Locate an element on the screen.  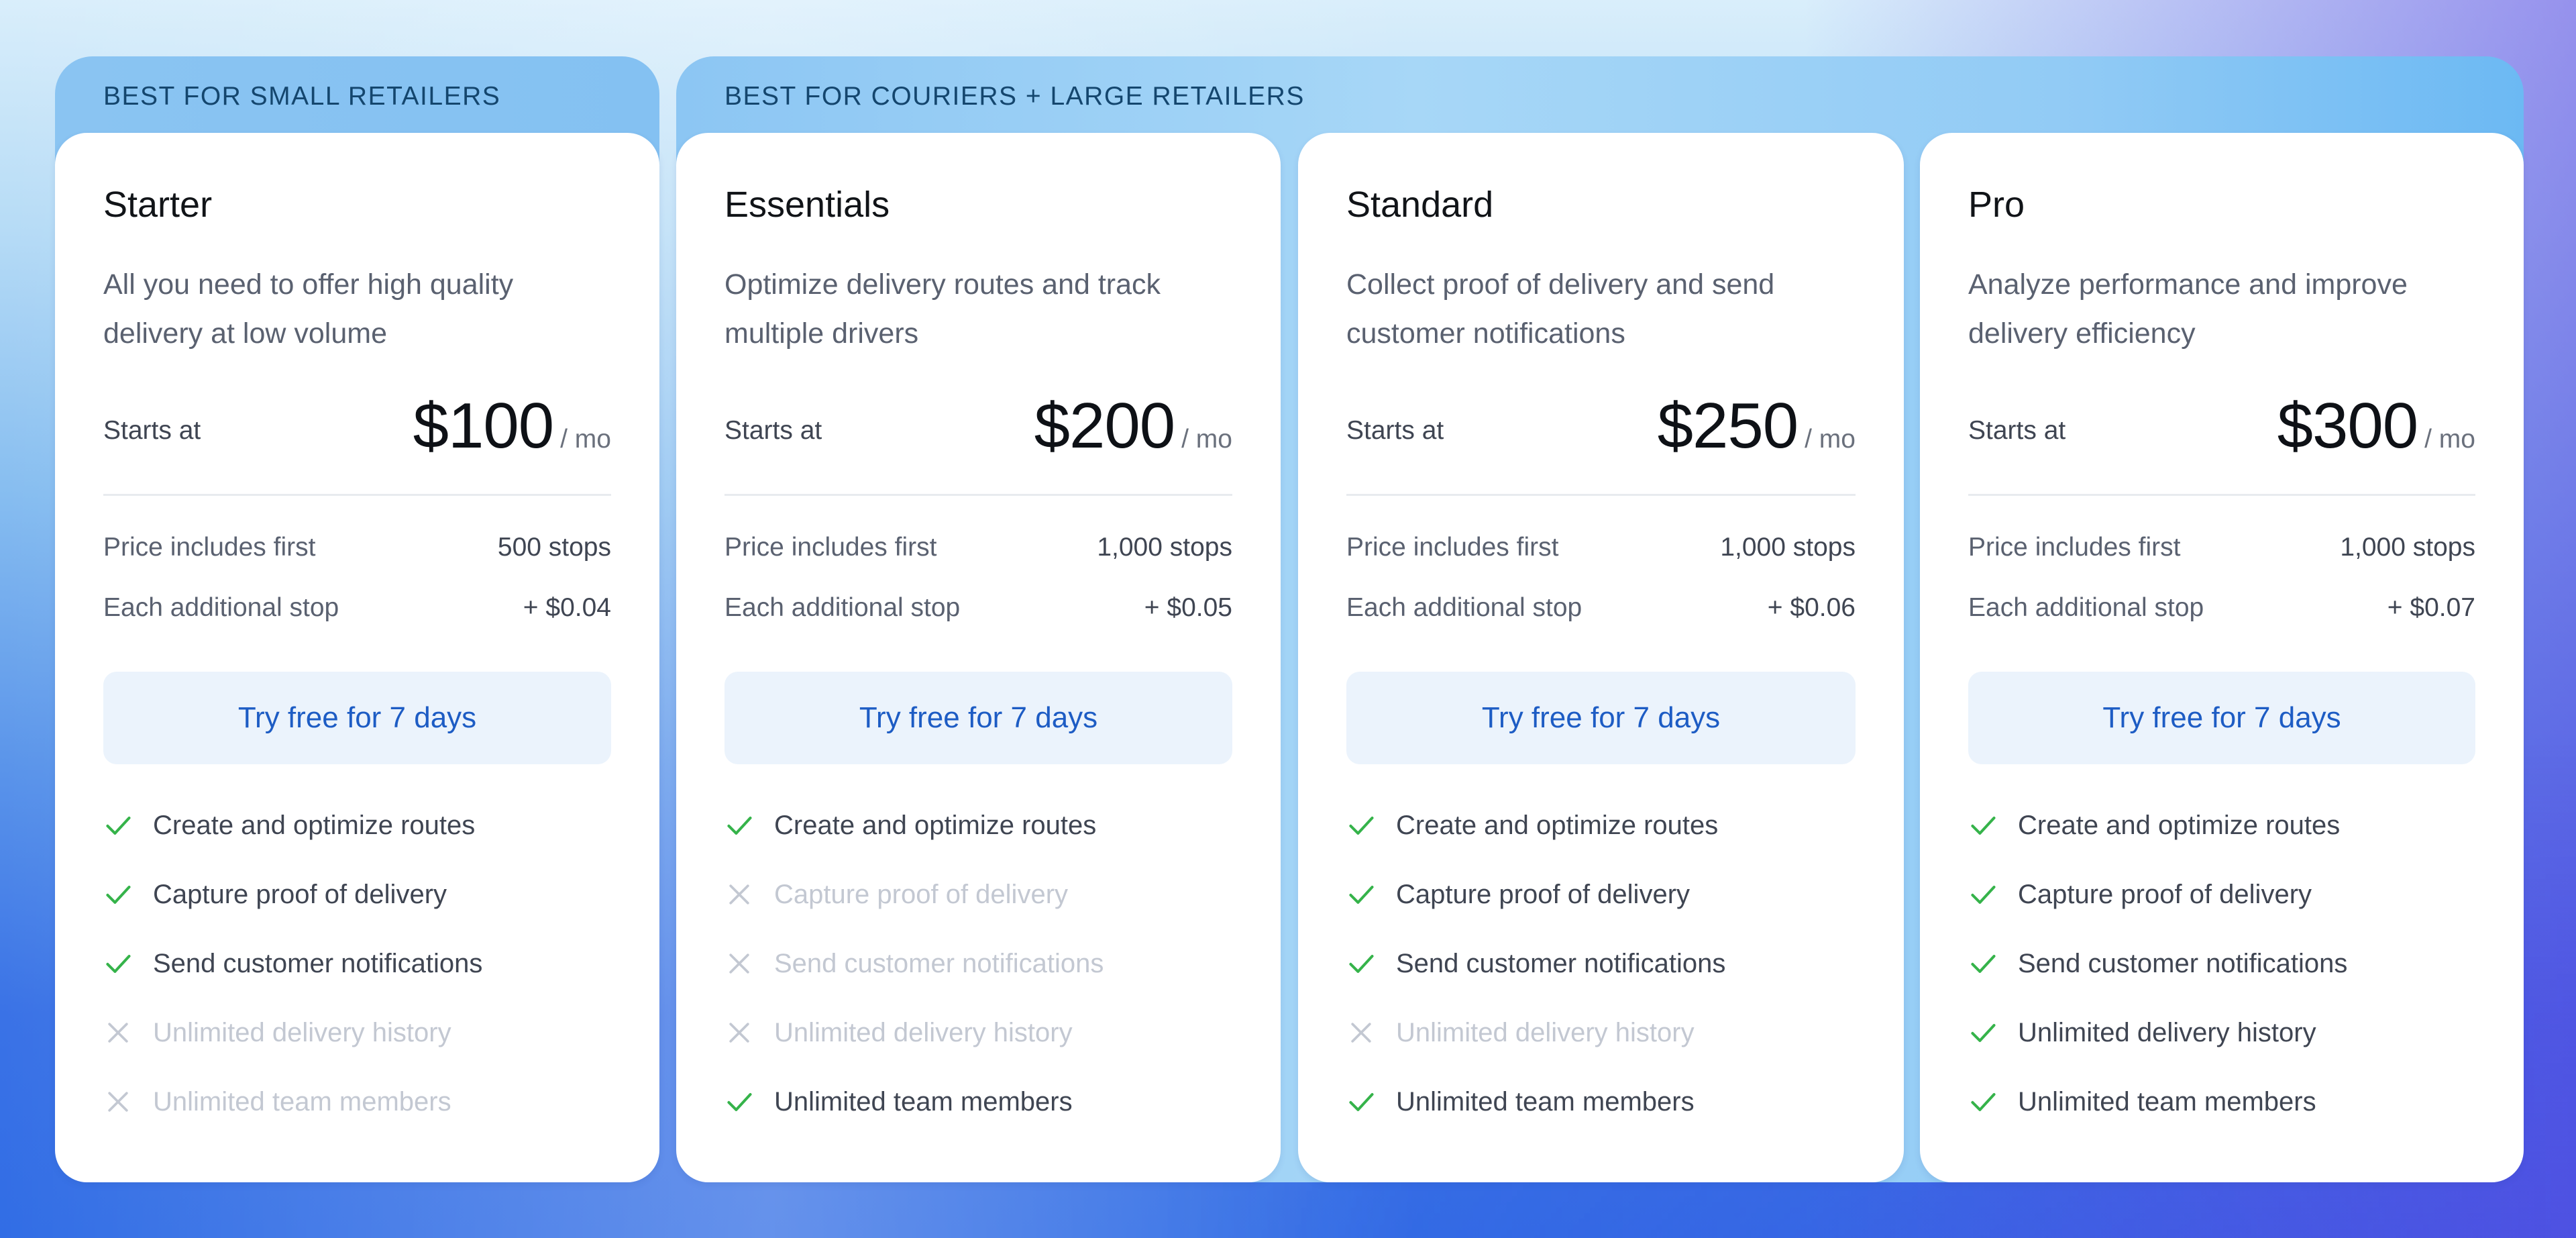
plan-name: Starter is located at coordinates (158, 205).